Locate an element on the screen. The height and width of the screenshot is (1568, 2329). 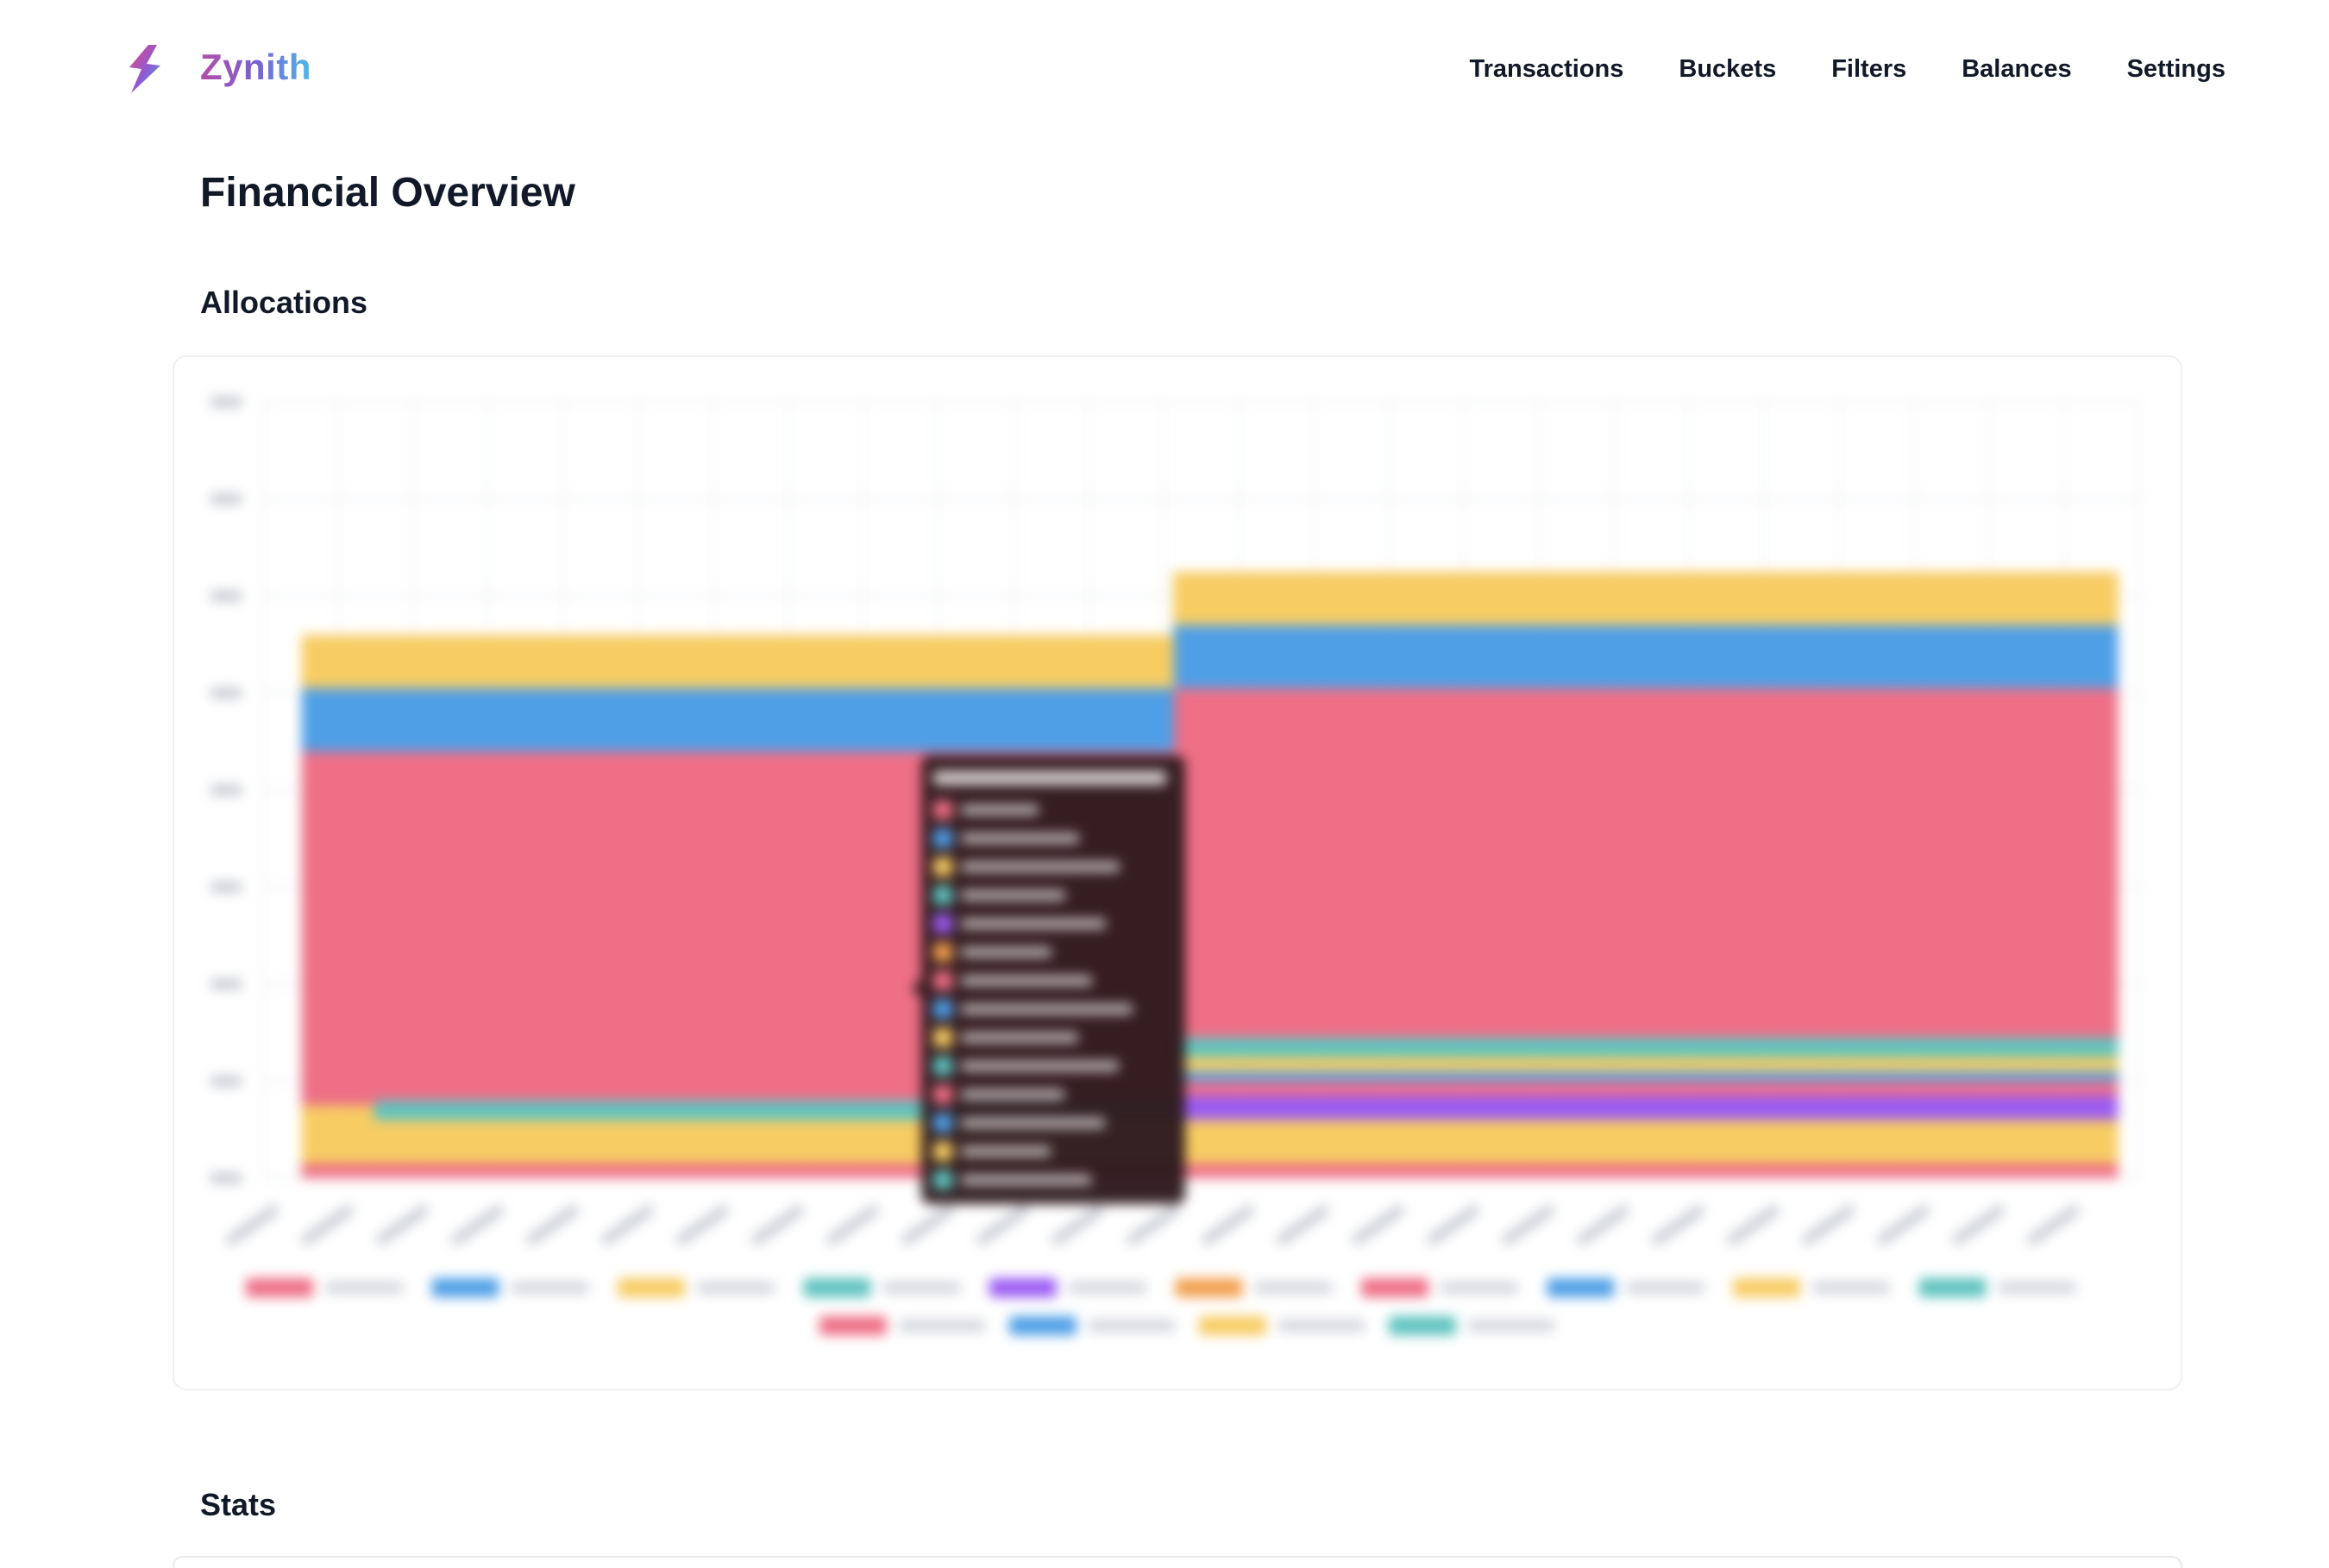
stats-card is located at coordinates (1177, 1562).